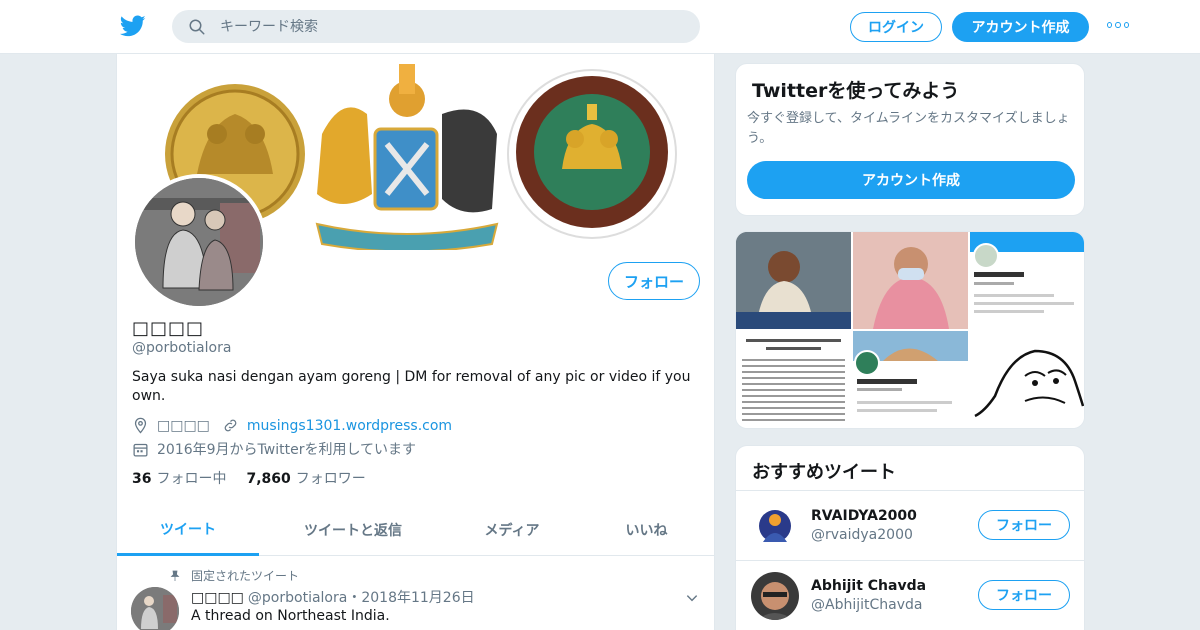  I want to click on signup-button: アカウント作成, so click(1020, 27).